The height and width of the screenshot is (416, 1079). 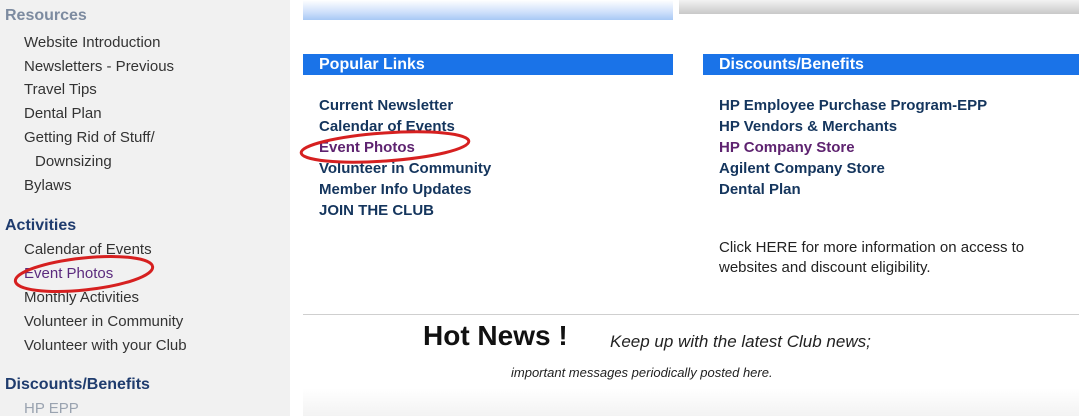 What do you see at coordinates (92, 42) in the screenshot?
I see `sidebar-item-website-introduction: Website Introduction` at bounding box center [92, 42].